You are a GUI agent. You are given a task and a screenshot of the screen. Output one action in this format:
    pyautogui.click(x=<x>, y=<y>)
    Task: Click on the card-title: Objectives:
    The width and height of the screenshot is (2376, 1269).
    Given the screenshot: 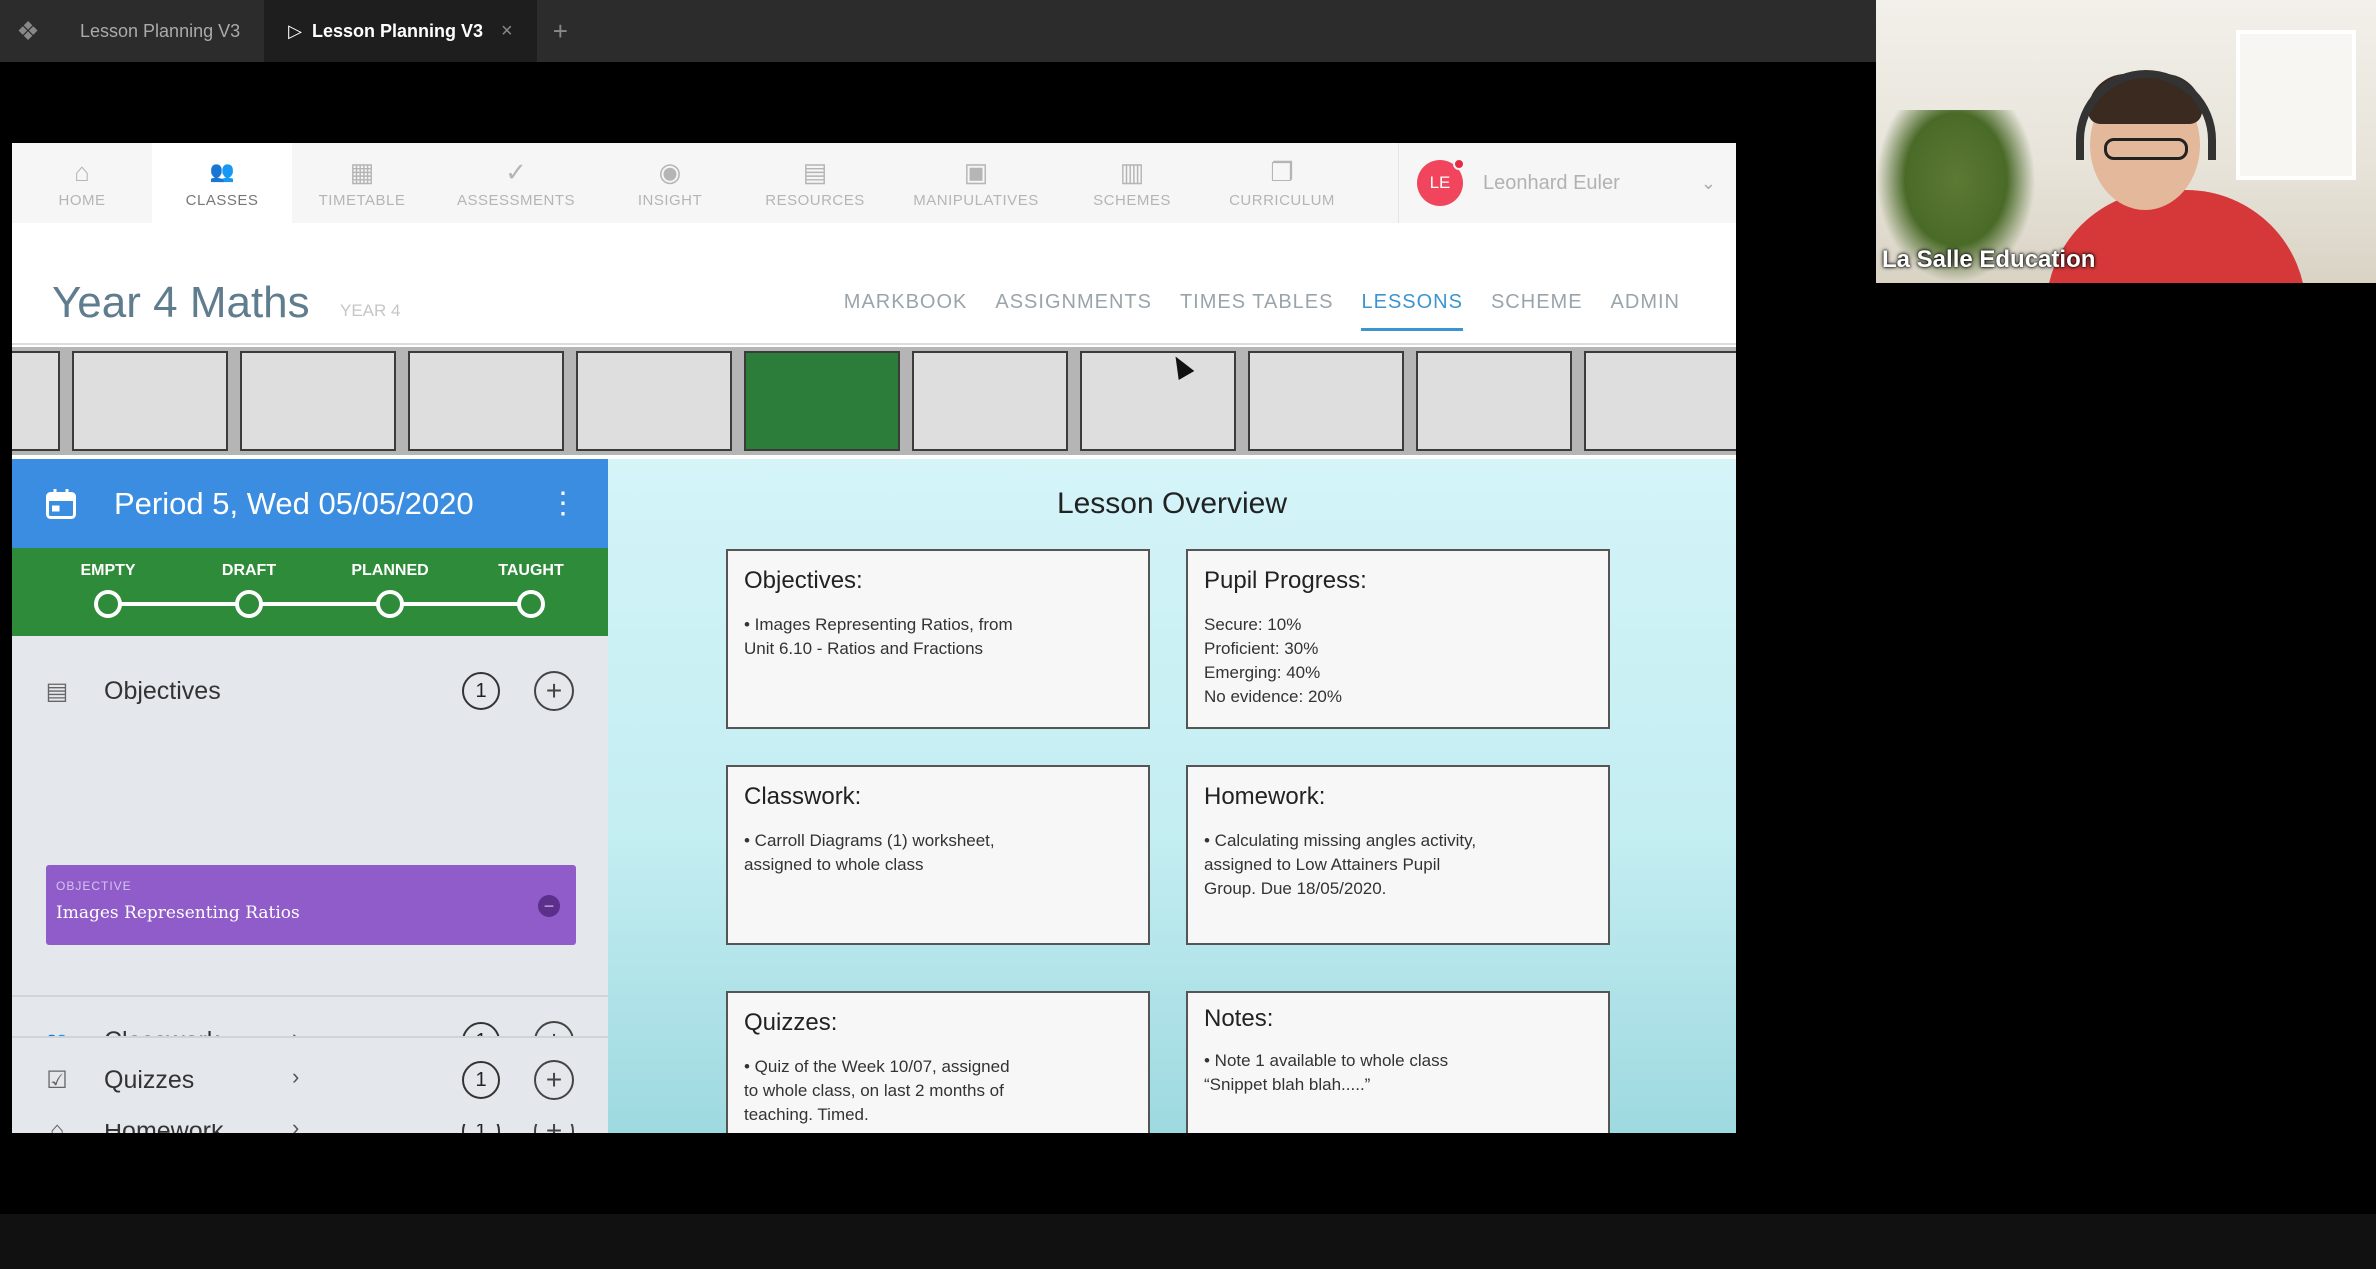 What is the action you would take?
    pyautogui.click(x=803, y=580)
    